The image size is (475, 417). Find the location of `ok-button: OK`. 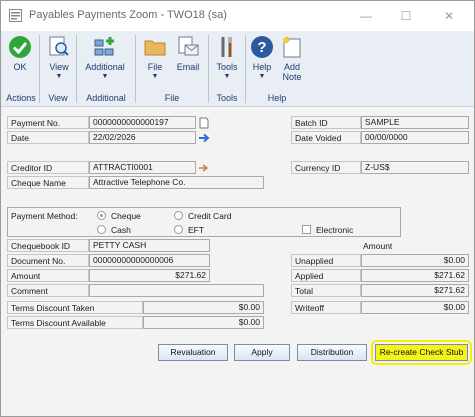

ok-button: OK is located at coordinates (20, 54).